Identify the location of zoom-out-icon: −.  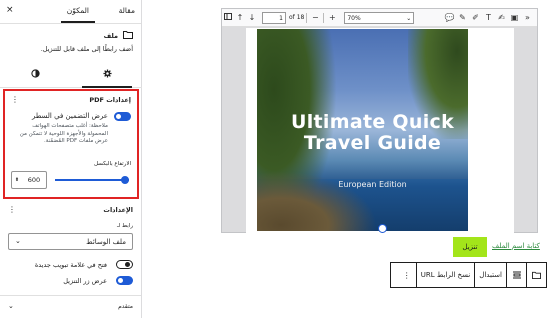
(315, 17).